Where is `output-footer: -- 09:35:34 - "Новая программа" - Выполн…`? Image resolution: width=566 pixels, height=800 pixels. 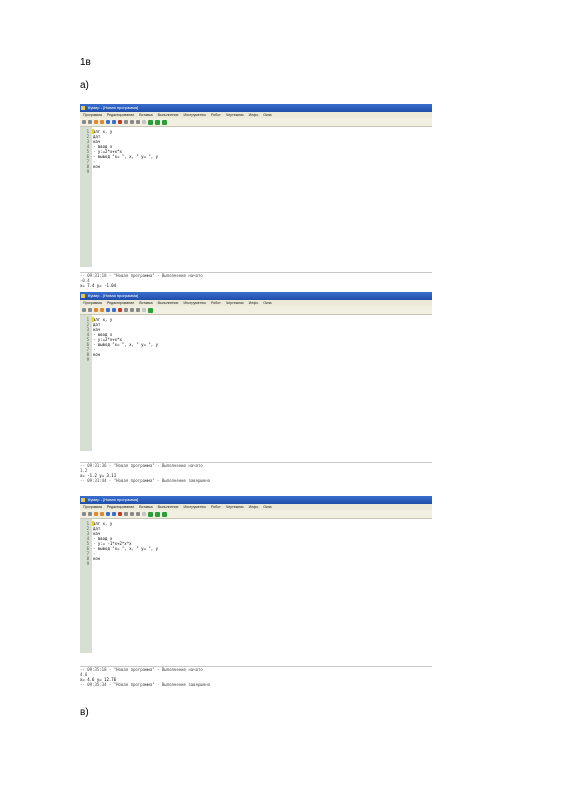
output-footer: -- 09:35:34 - "Новая программа" - Выполн… is located at coordinates (145, 684).